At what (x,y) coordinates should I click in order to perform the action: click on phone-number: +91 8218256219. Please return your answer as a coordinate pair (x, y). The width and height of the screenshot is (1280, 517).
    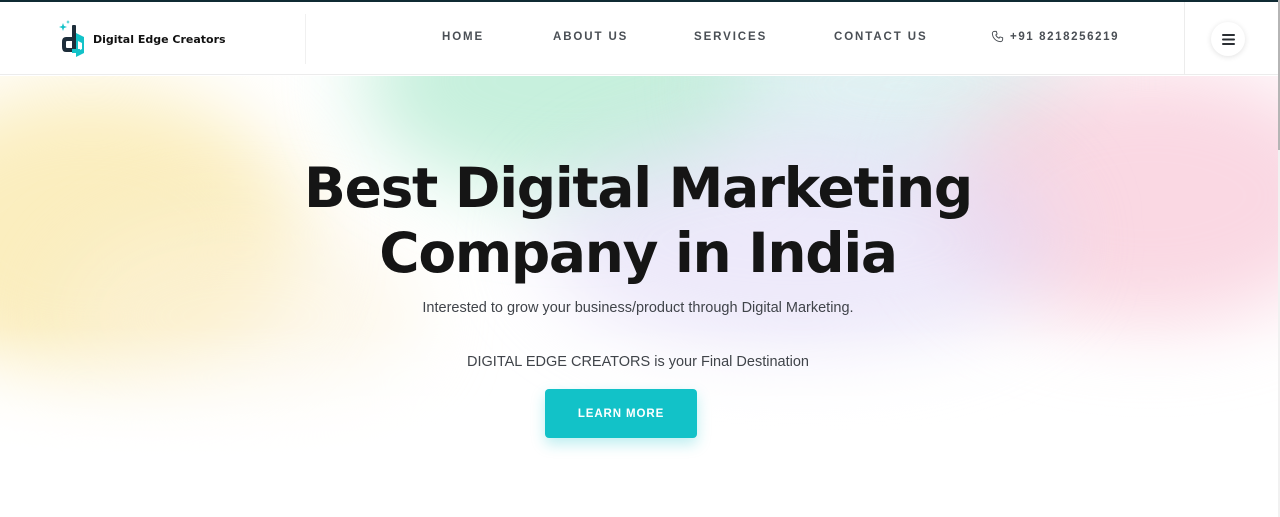
    Looking at the image, I should click on (1065, 36).